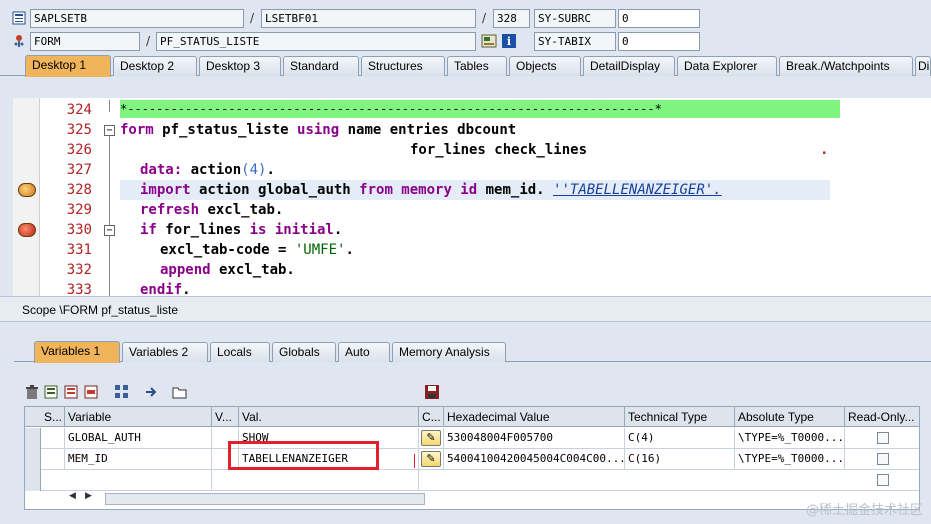 The height and width of the screenshot is (524, 931). What do you see at coordinates (27, 190) in the screenshot?
I see `session-breakpoint-icon` at bounding box center [27, 190].